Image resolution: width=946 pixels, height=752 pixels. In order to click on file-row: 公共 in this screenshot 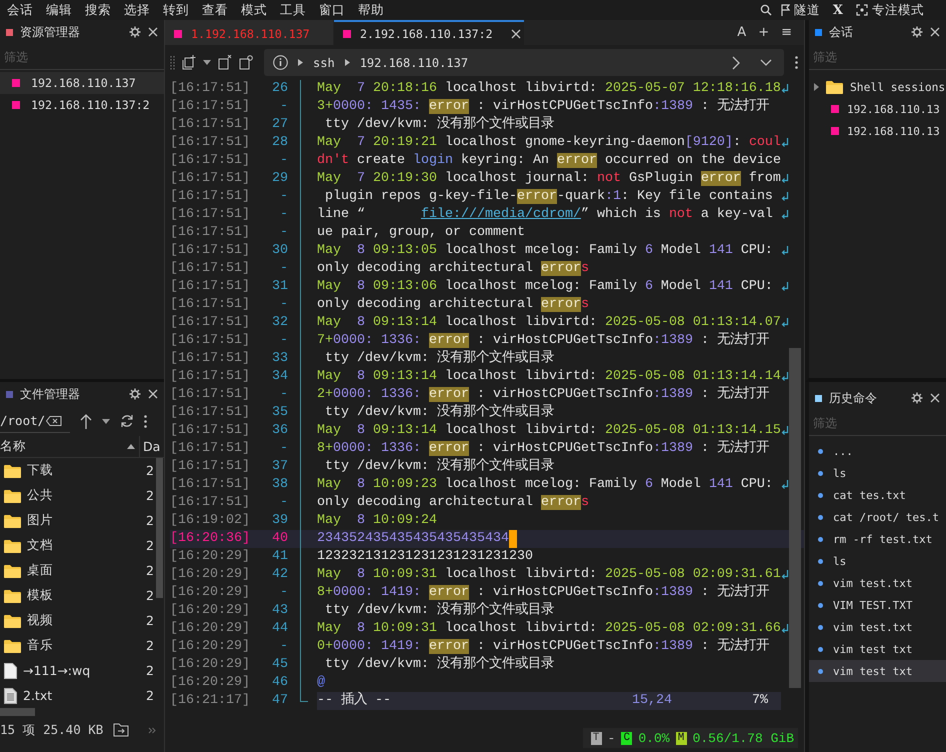, I will do `click(73, 495)`.